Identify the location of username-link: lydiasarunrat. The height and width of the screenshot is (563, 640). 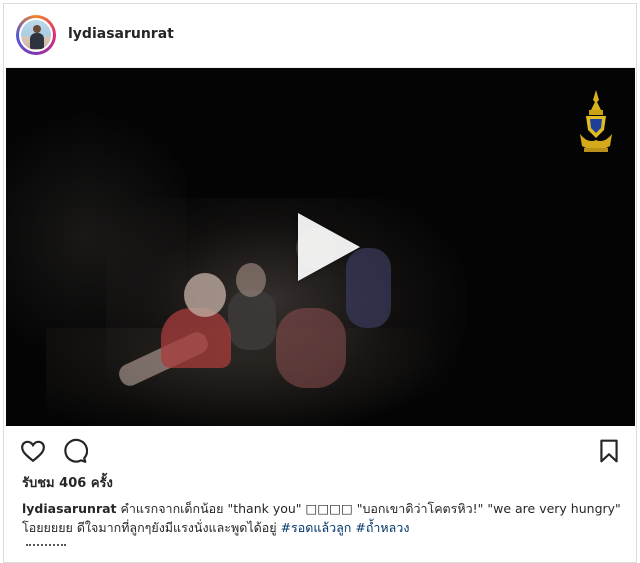
(121, 34).